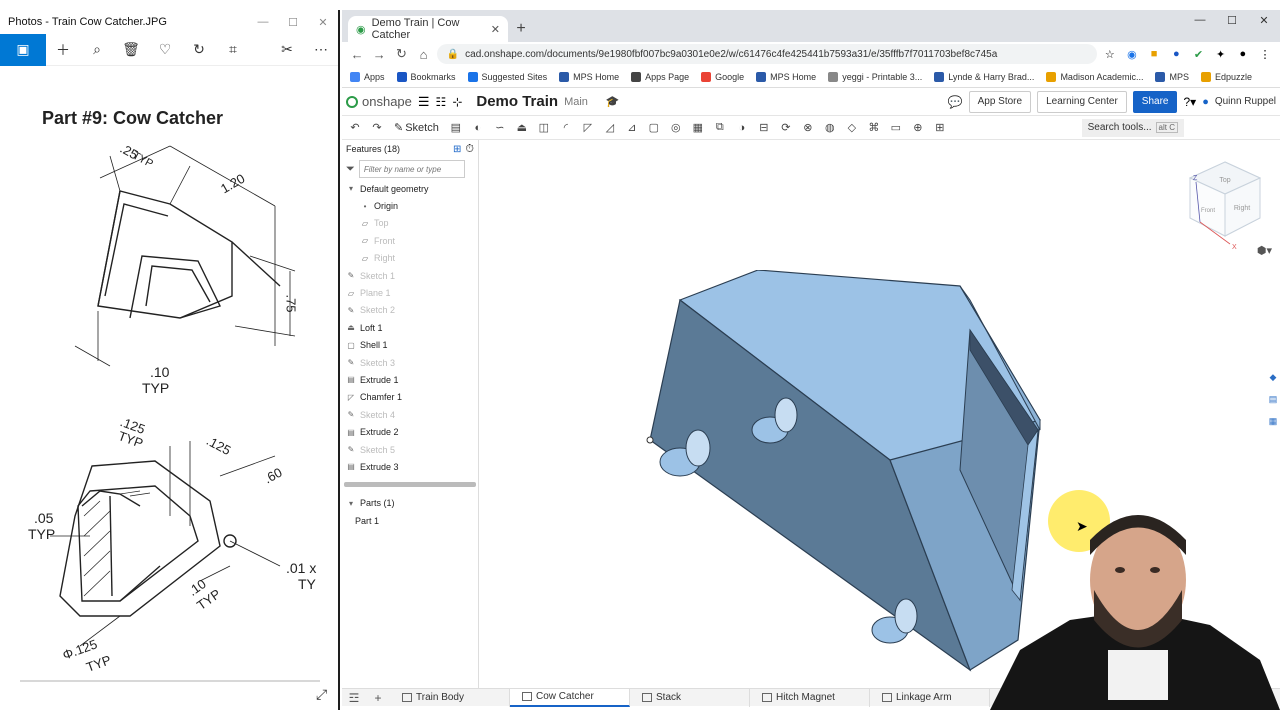 The width and height of the screenshot is (1280, 720). What do you see at coordinates (97, 50) in the screenshot?
I see `zoom-icon: ⌕` at bounding box center [97, 50].